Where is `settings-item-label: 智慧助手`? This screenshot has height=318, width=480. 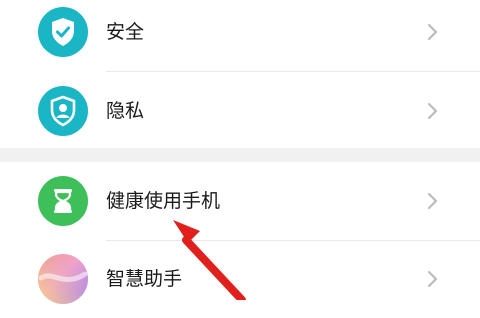 settings-item-label: 智慧助手 is located at coordinates (144, 279).